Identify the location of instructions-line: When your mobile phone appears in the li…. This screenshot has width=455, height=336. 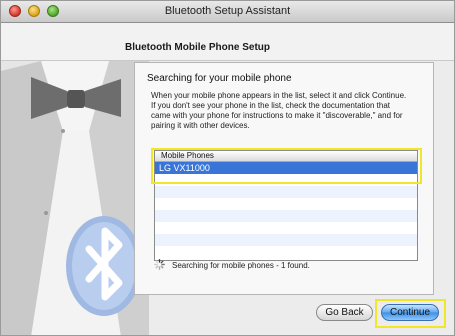
(279, 95).